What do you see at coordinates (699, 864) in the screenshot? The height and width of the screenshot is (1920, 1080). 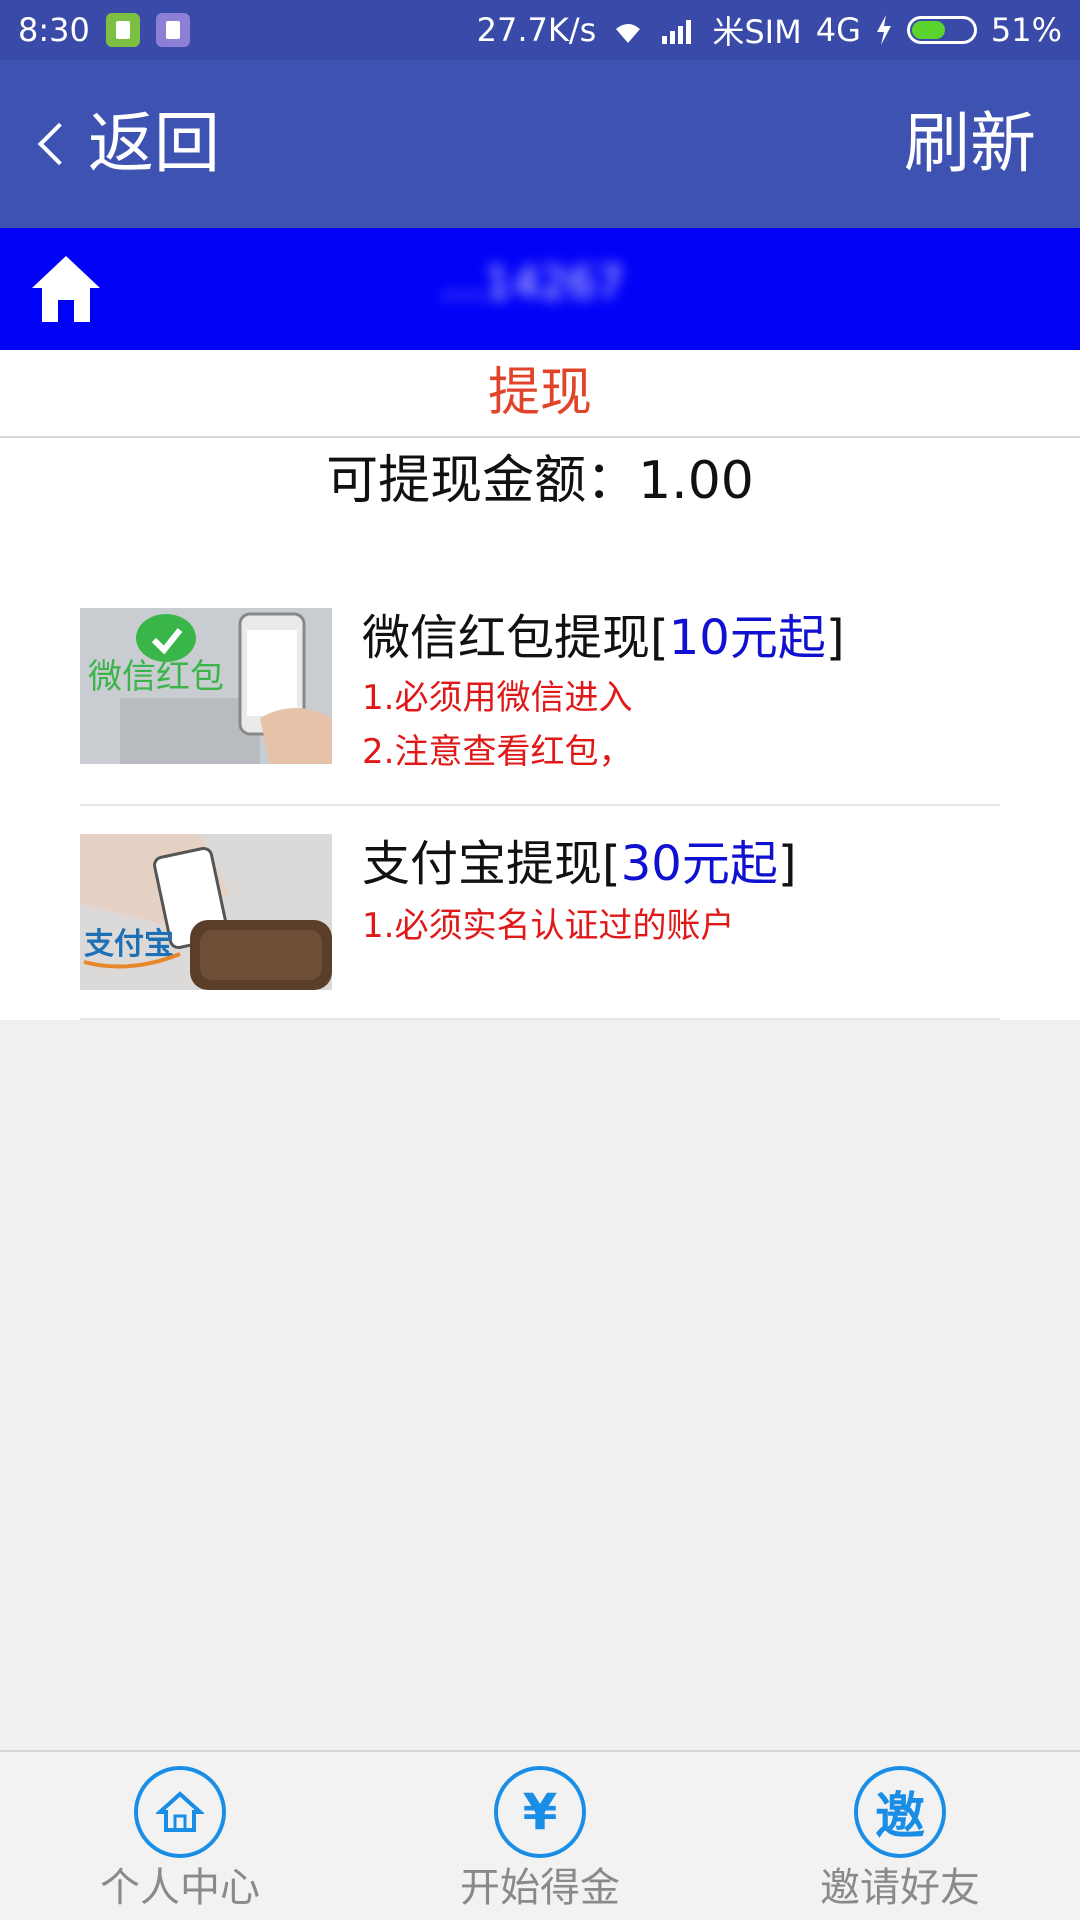 I see `alipay-min-amount: 30元起` at bounding box center [699, 864].